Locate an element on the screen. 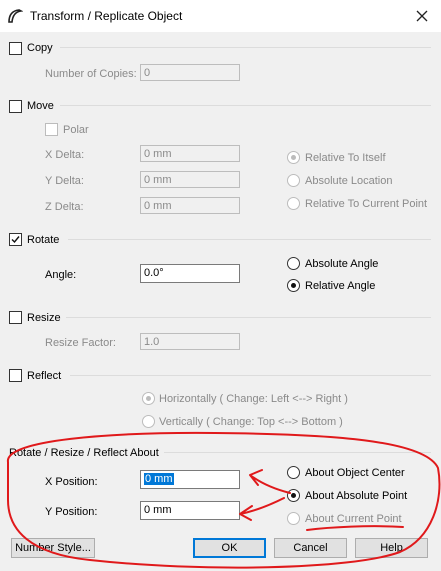 The image size is (441, 571). relative-to-current-point-radio is located at coordinates (293, 203).